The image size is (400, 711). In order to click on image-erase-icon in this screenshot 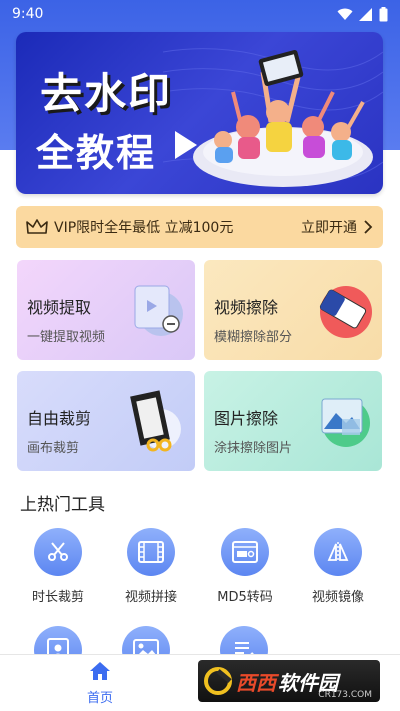, I will do `click(345, 422)`.